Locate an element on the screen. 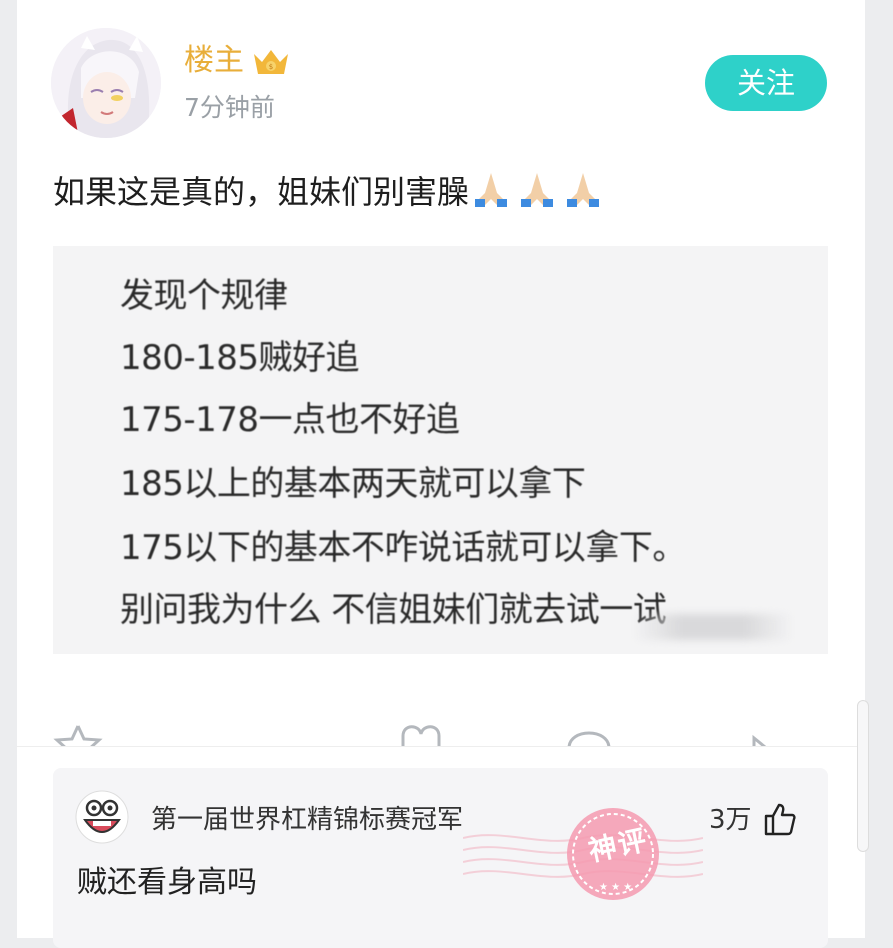  anime-avatar-image is located at coordinates (106, 83).